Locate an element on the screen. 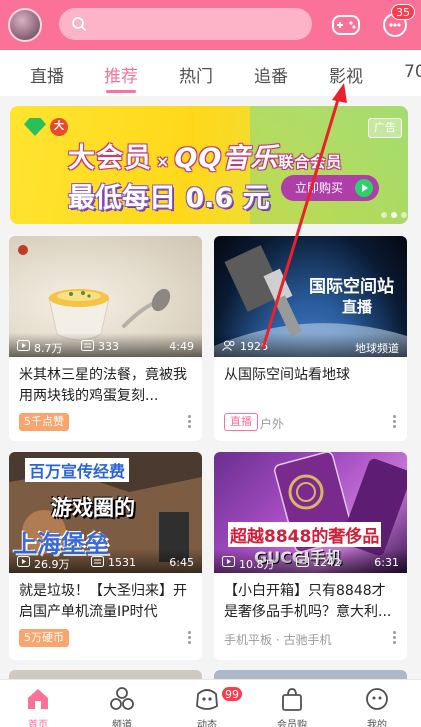 The height and width of the screenshot is (727, 421). thumb-title: 游戏圈的 is located at coordinates (93, 508).